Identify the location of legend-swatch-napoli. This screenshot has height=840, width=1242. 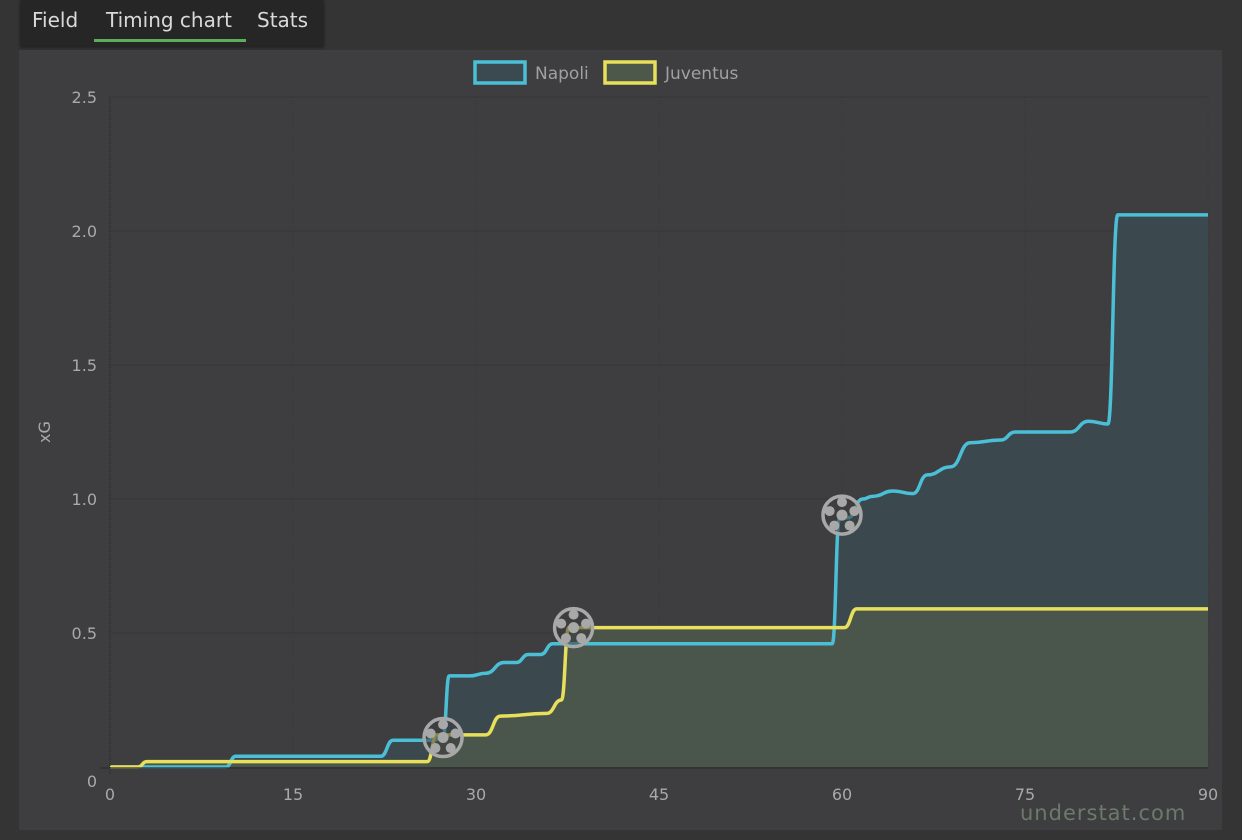
(500, 72).